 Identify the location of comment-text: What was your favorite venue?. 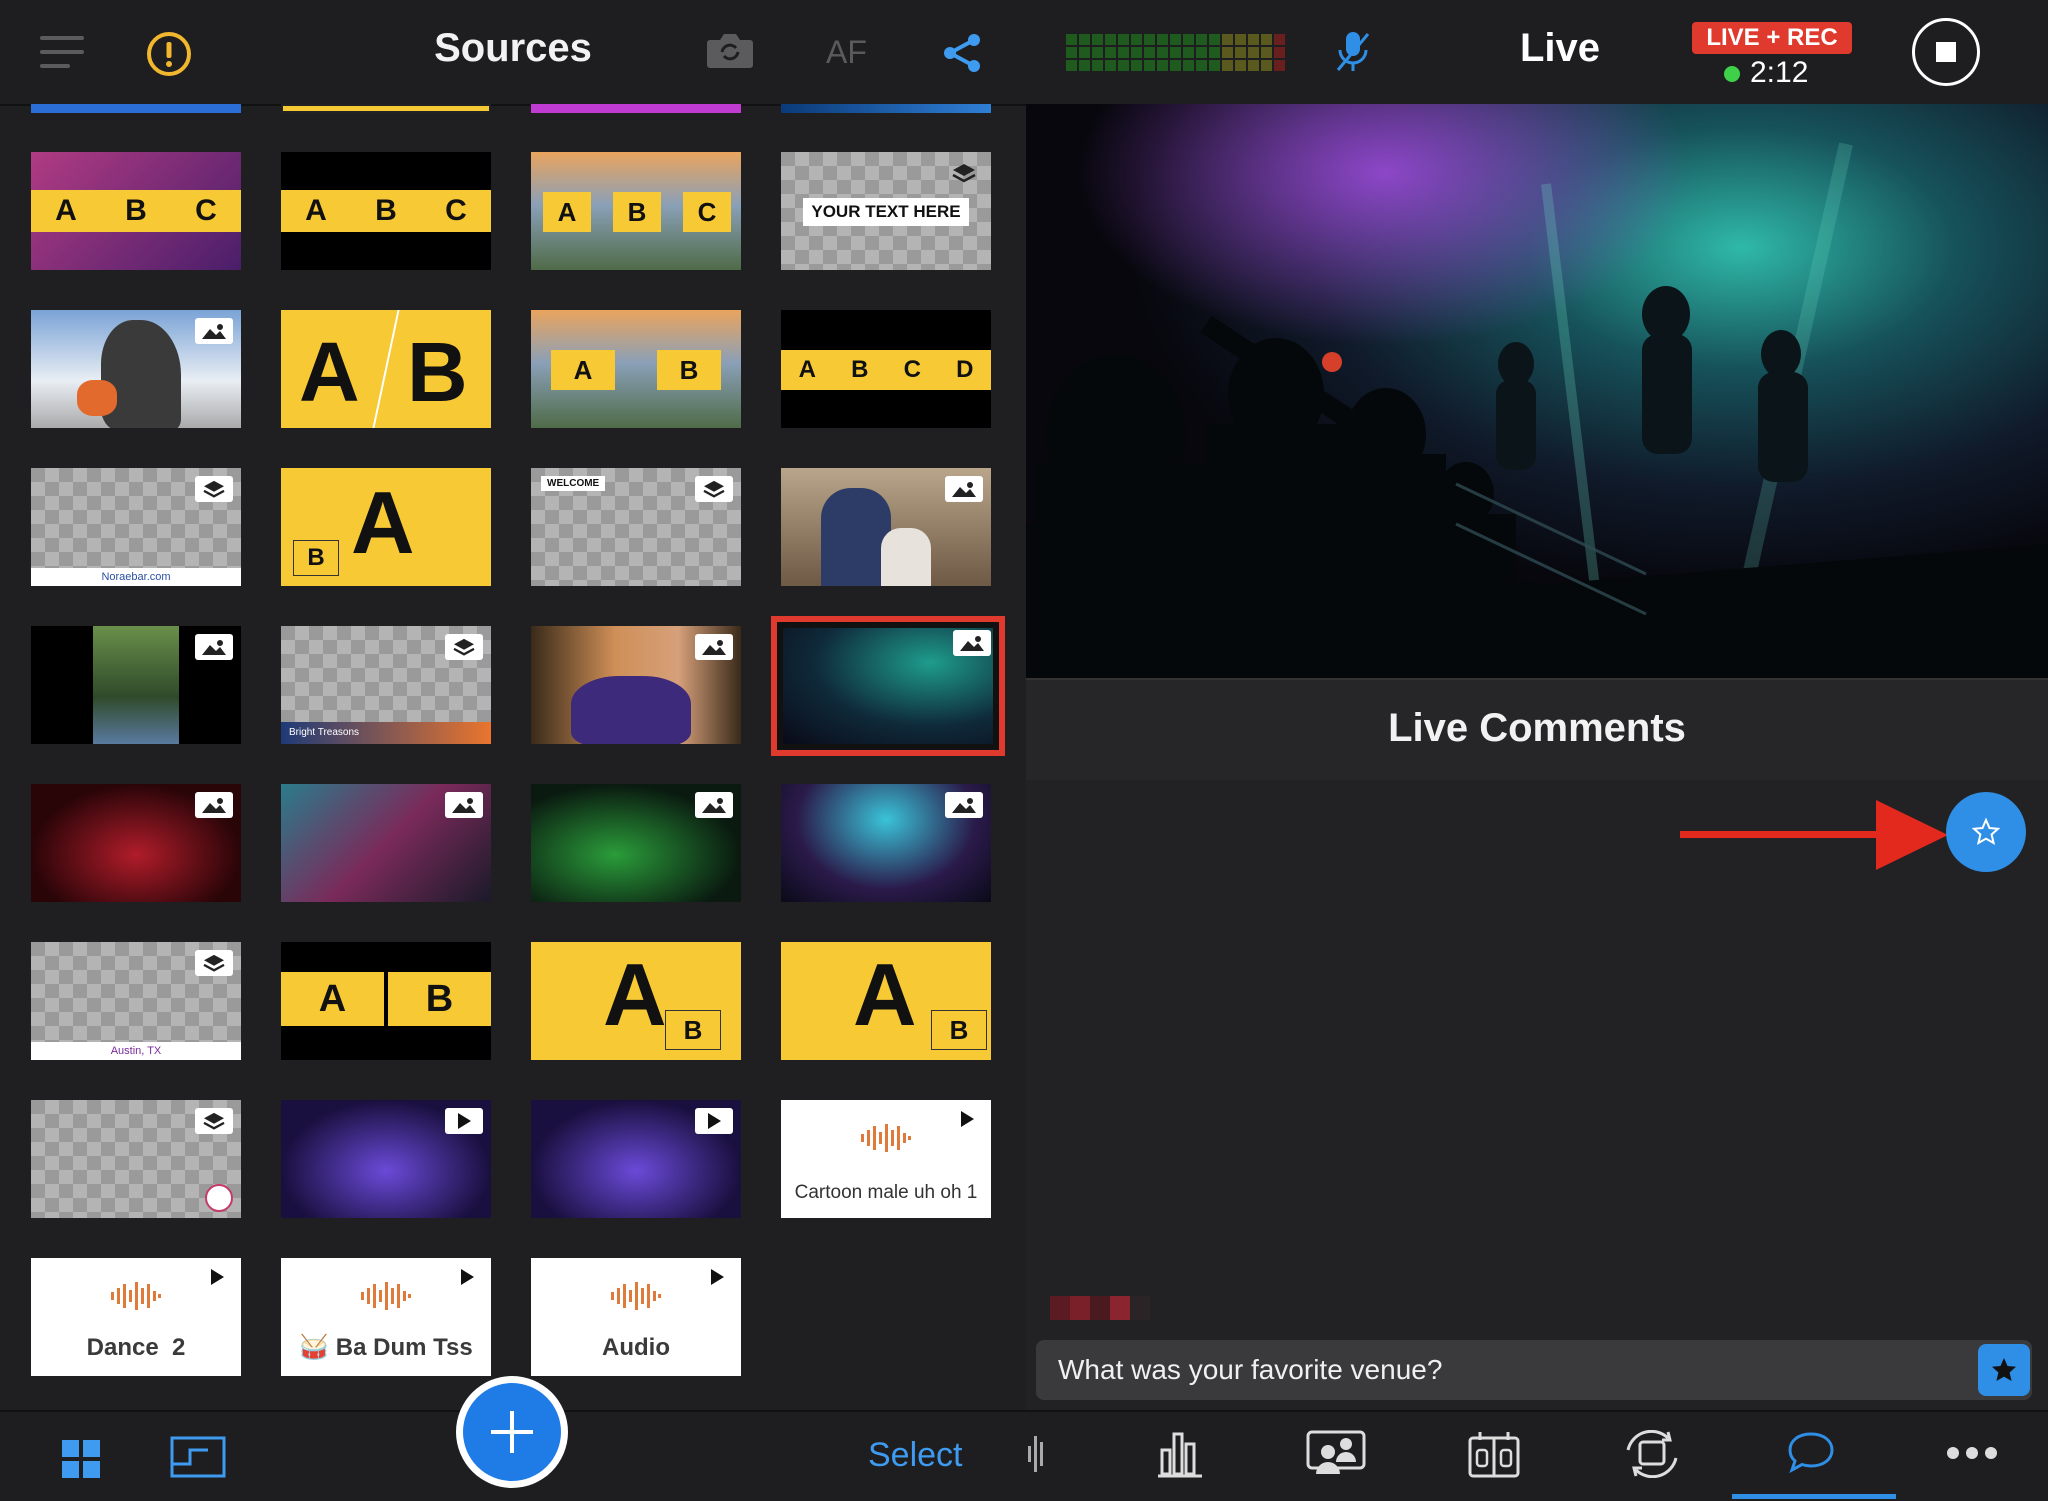
(1250, 1369).